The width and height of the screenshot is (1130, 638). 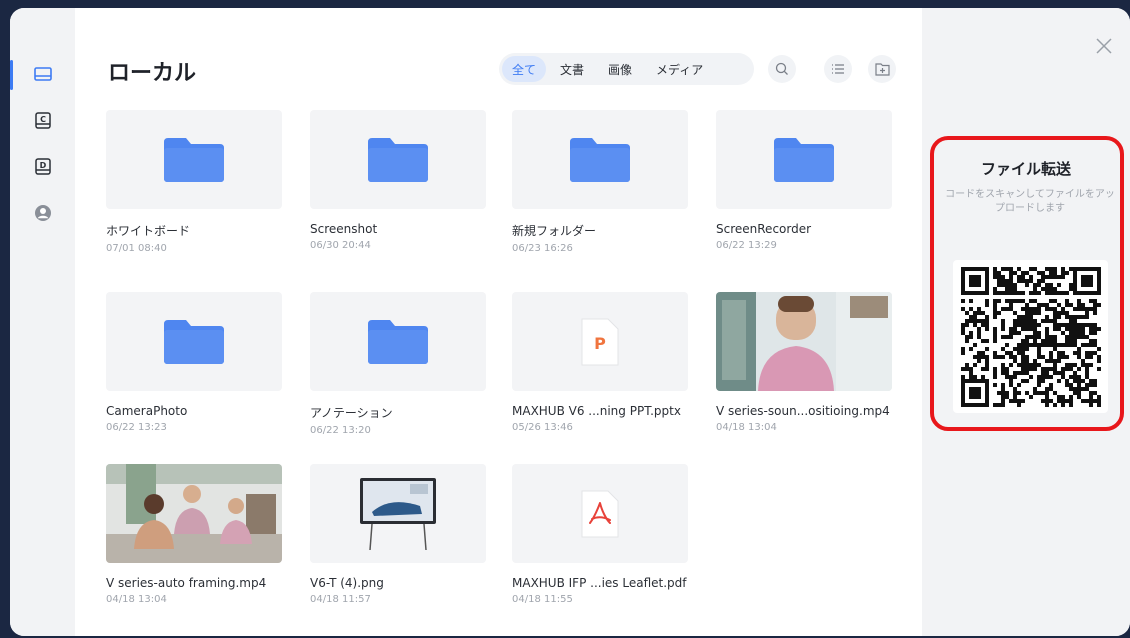 I want to click on drive-c-icon: C, so click(x=42, y=120).